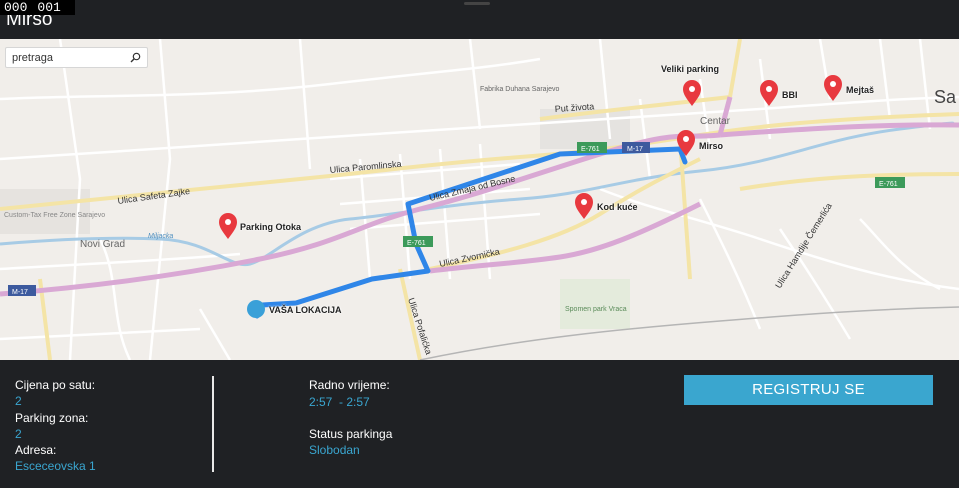  Describe the element at coordinates (690, 69) in the screenshot. I see `pin-label-veliki-parking: Veliki parking` at that location.